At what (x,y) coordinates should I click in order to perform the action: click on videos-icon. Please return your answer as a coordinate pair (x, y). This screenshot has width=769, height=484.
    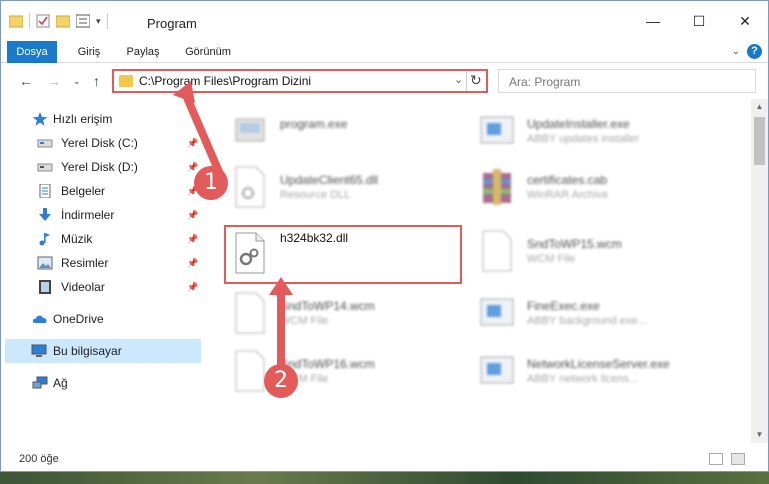
    Looking at the image, I should click on (45, 287).